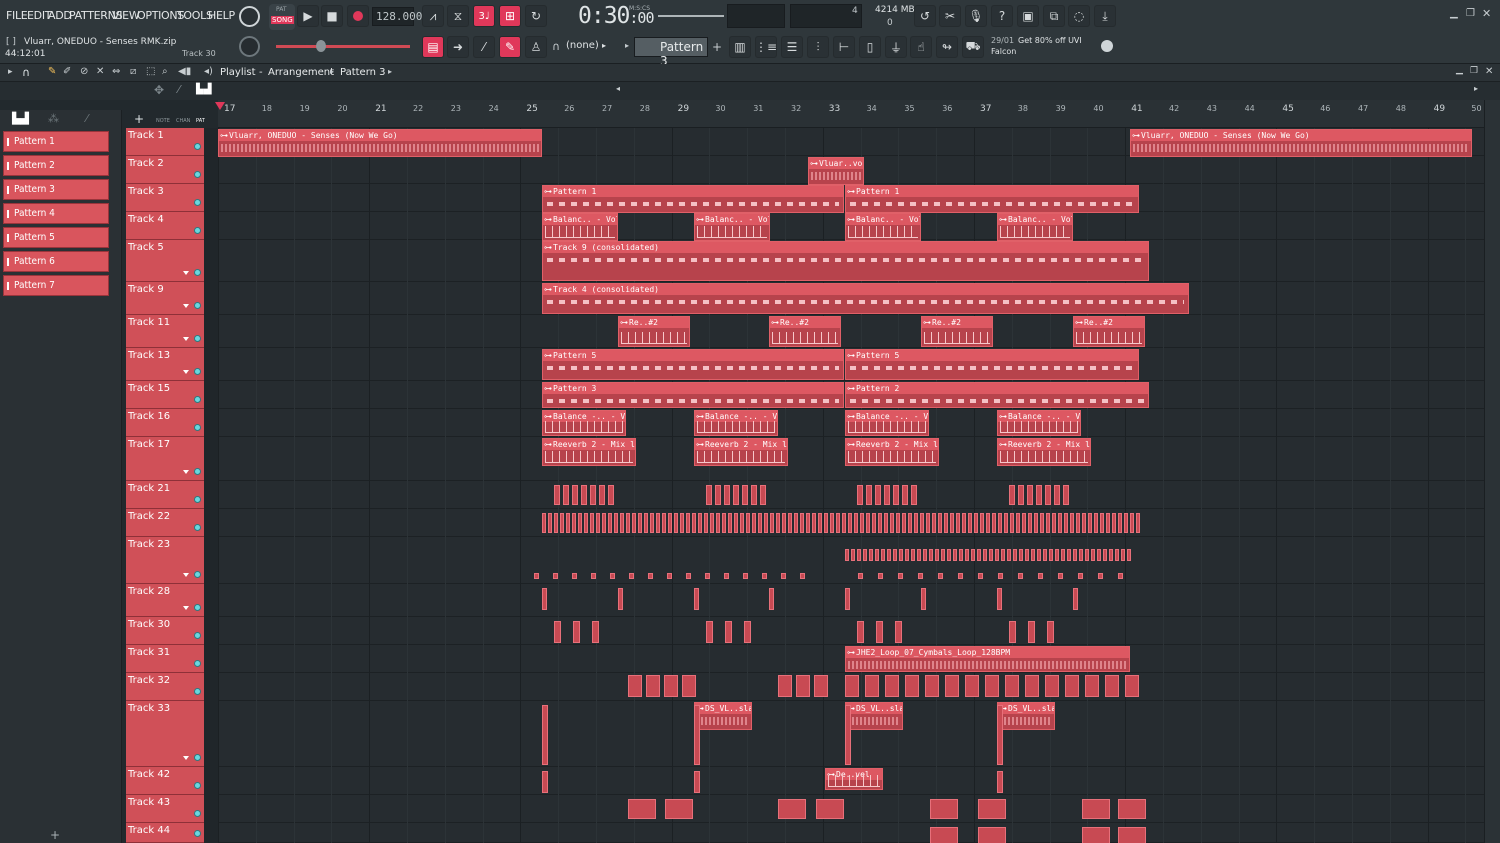 The height and width of the screenshot is (843, 1500). What do you see at coordinates (165, 459) in the screenshot?
I see `track-header: Track 17` at bounding box center [165, 459].